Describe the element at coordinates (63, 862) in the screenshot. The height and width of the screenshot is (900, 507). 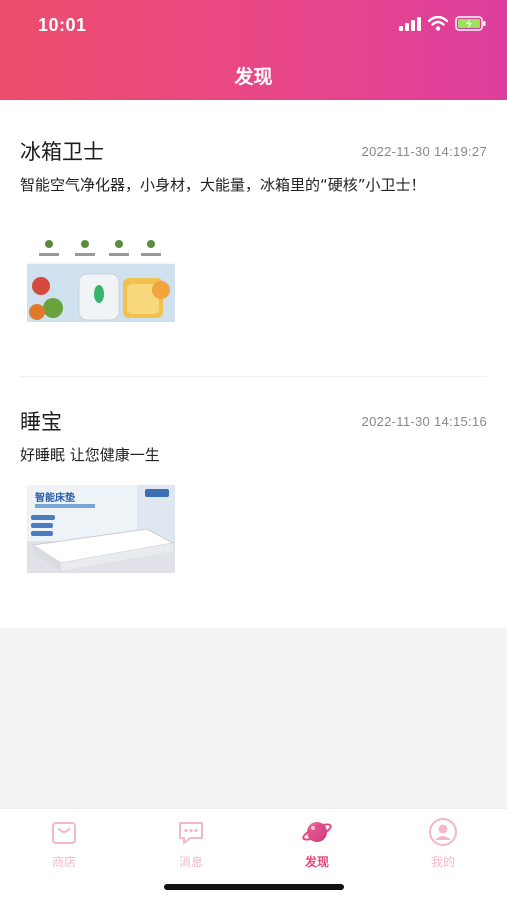
I see `tab-label: 商店` at that location.